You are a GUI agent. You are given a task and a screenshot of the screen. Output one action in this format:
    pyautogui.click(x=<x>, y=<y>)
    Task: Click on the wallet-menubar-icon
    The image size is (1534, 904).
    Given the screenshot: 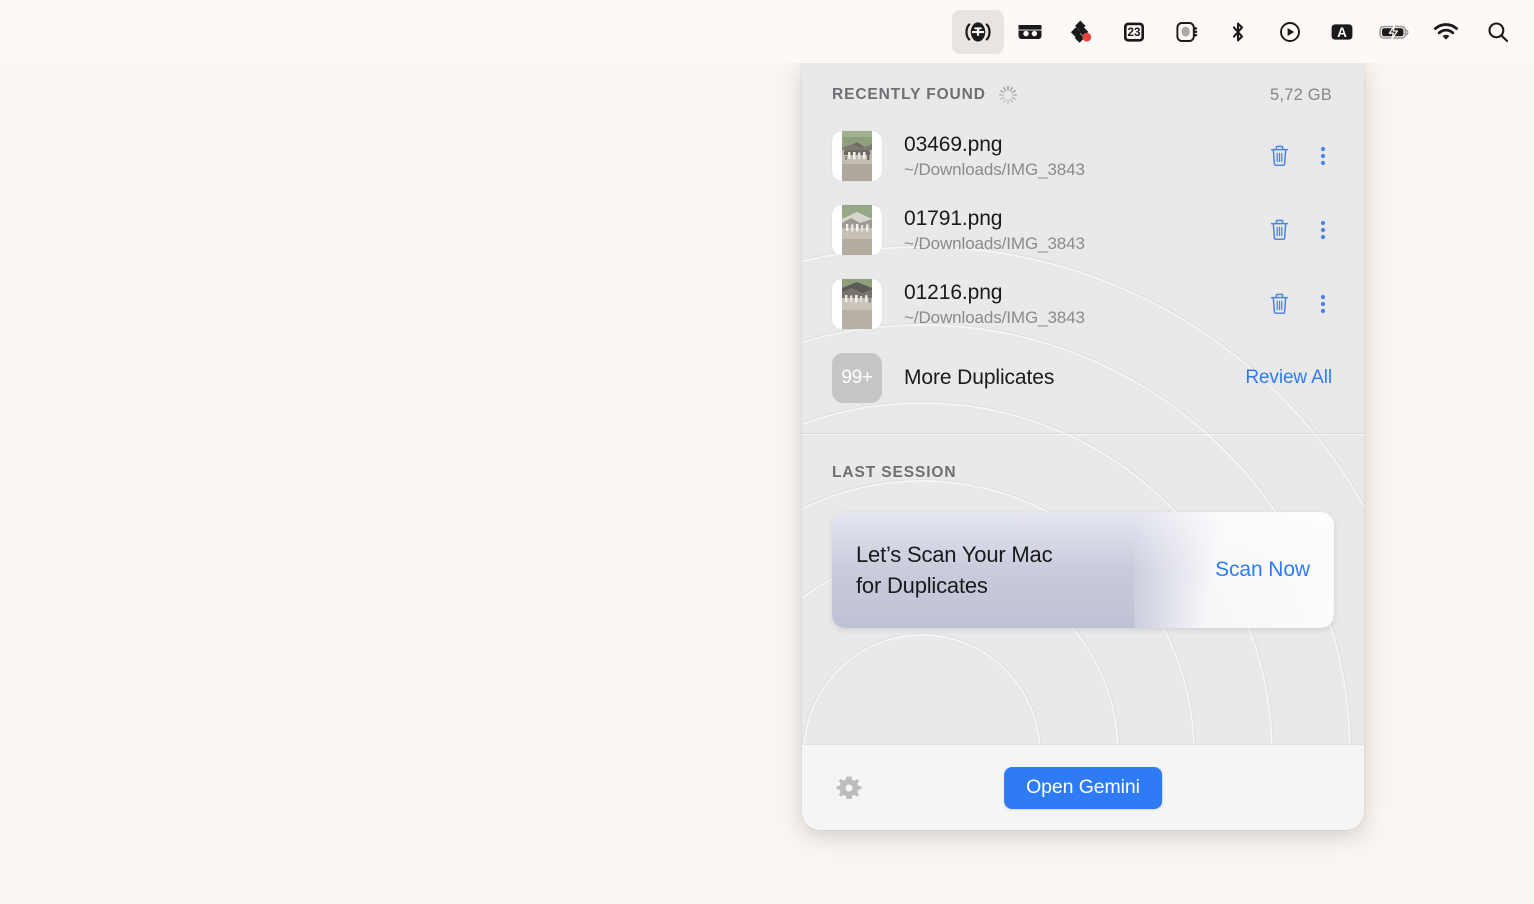 What is the action you would take?
    pyautogui.click(x=1030, y=32)
    